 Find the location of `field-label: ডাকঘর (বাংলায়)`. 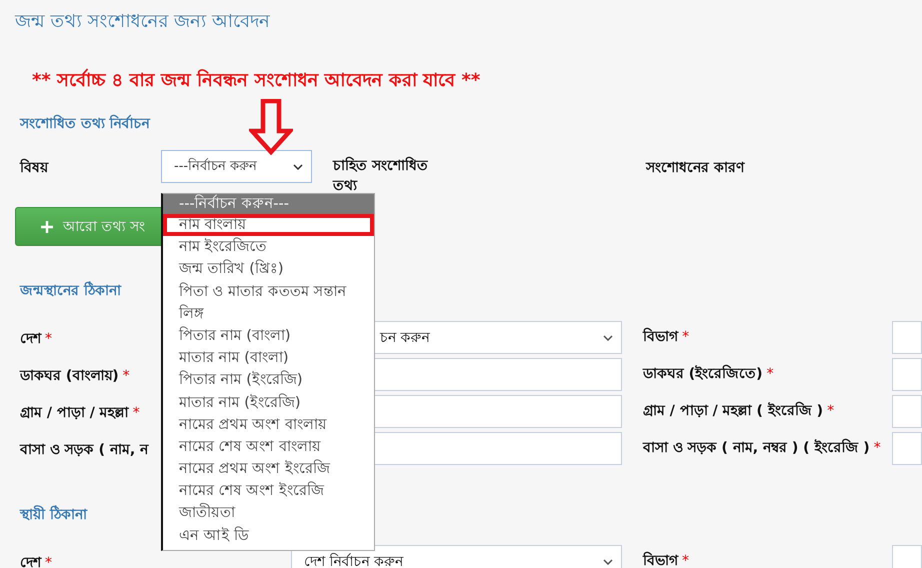

field-label: ডাকঘর (বাংলায়) is located at coordinates (69, 376).